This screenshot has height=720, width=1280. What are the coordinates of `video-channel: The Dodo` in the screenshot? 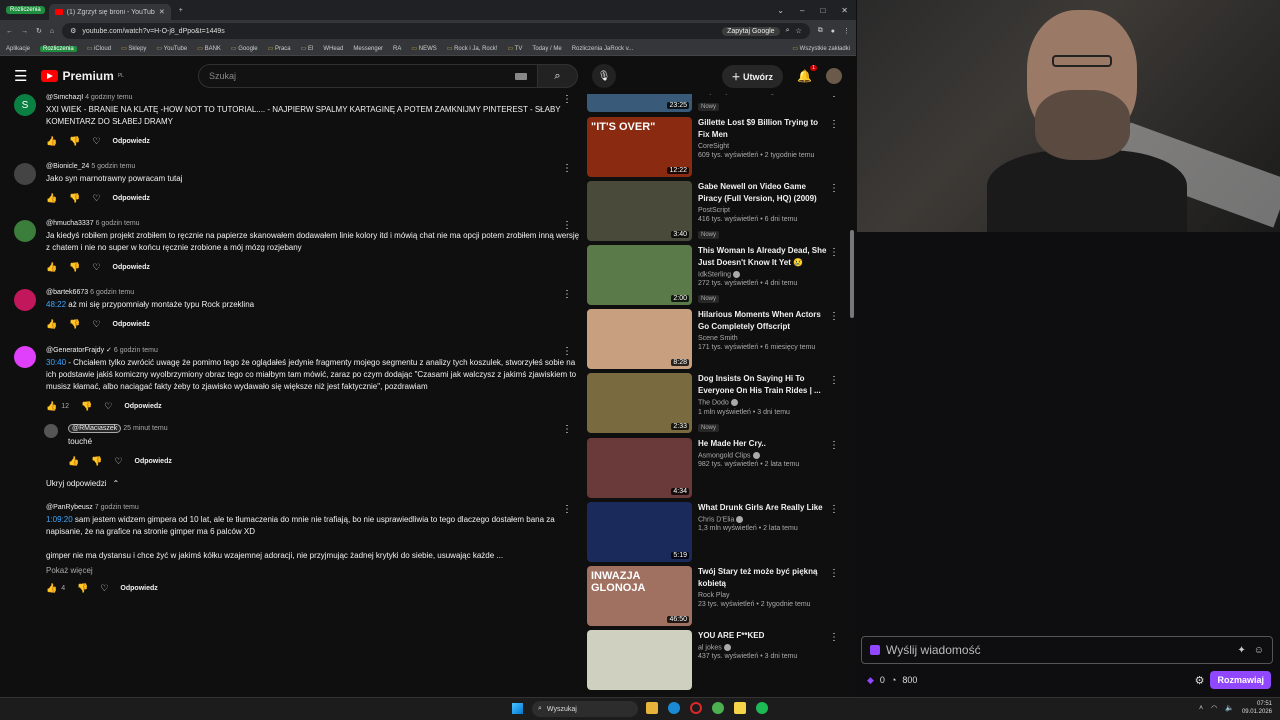 It's located at (763, 403).